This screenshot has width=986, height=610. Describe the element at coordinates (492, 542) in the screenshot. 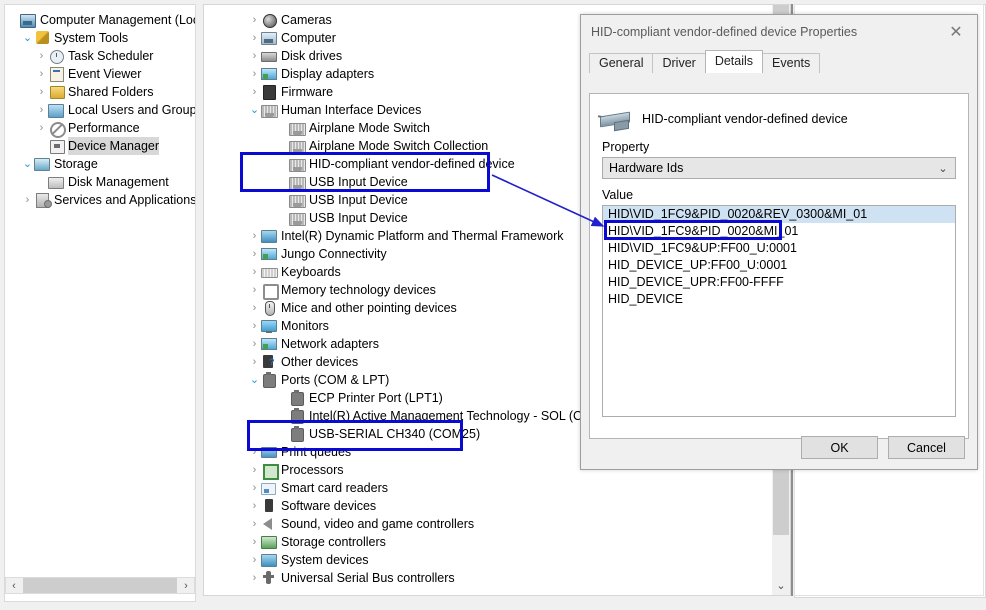

I see `tree-item: › Storage controllers` at that location.